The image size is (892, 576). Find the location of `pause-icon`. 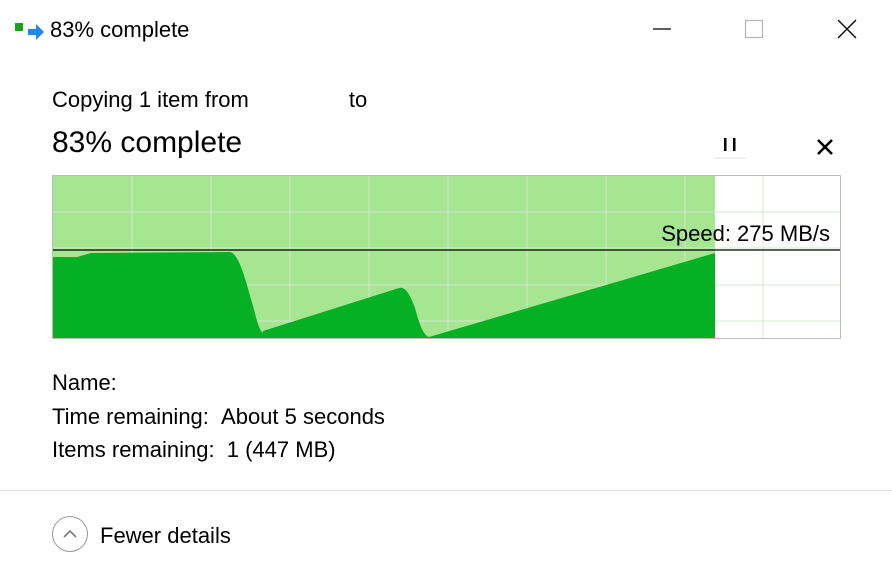

pause-icon is located at coordinates (730, 148).